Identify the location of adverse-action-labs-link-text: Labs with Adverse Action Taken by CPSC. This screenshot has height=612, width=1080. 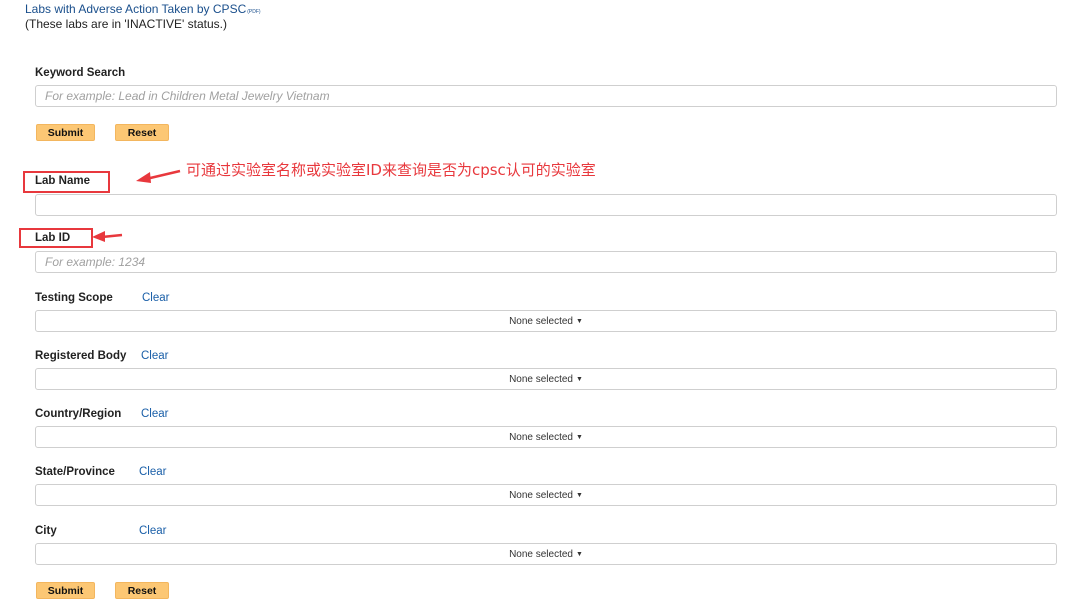
(135, 9).